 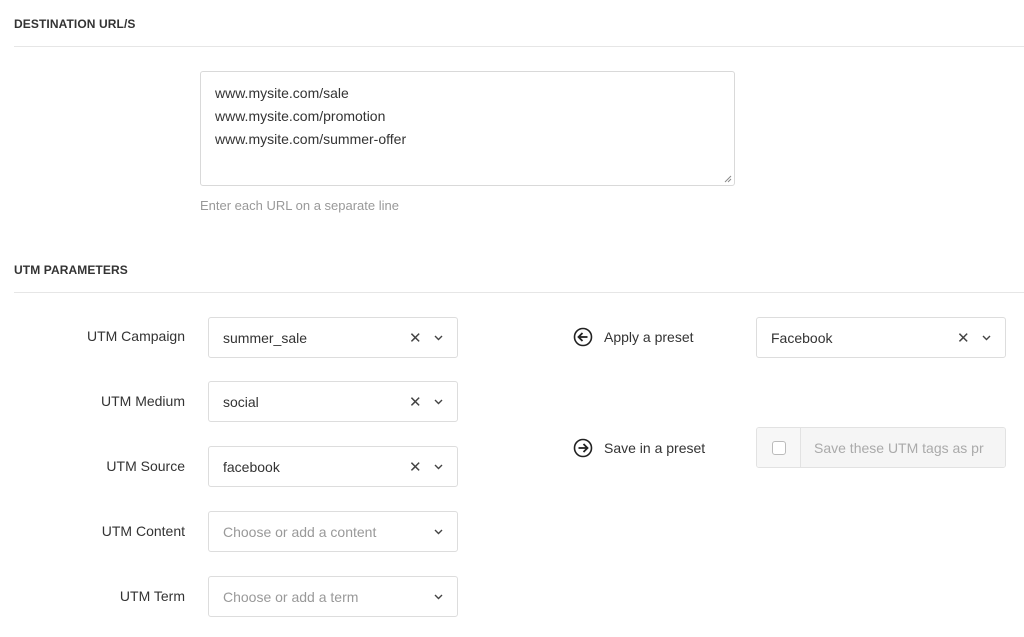 I want to click on url-line: www.mysite.com/sale, so click(x=282, y=93).